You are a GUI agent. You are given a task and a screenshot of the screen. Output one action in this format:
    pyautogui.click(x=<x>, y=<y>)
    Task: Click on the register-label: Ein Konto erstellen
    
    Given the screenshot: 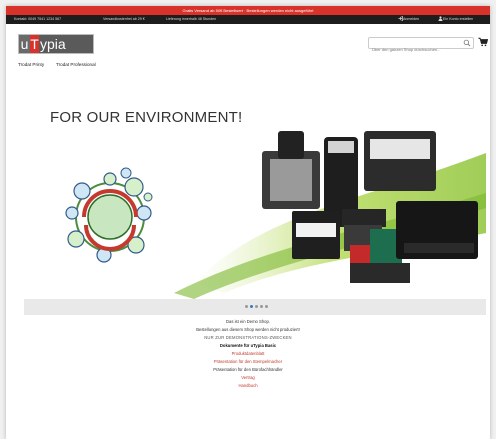 What is the action you would take?
    pyautogui.click(x=458, y=19)
    